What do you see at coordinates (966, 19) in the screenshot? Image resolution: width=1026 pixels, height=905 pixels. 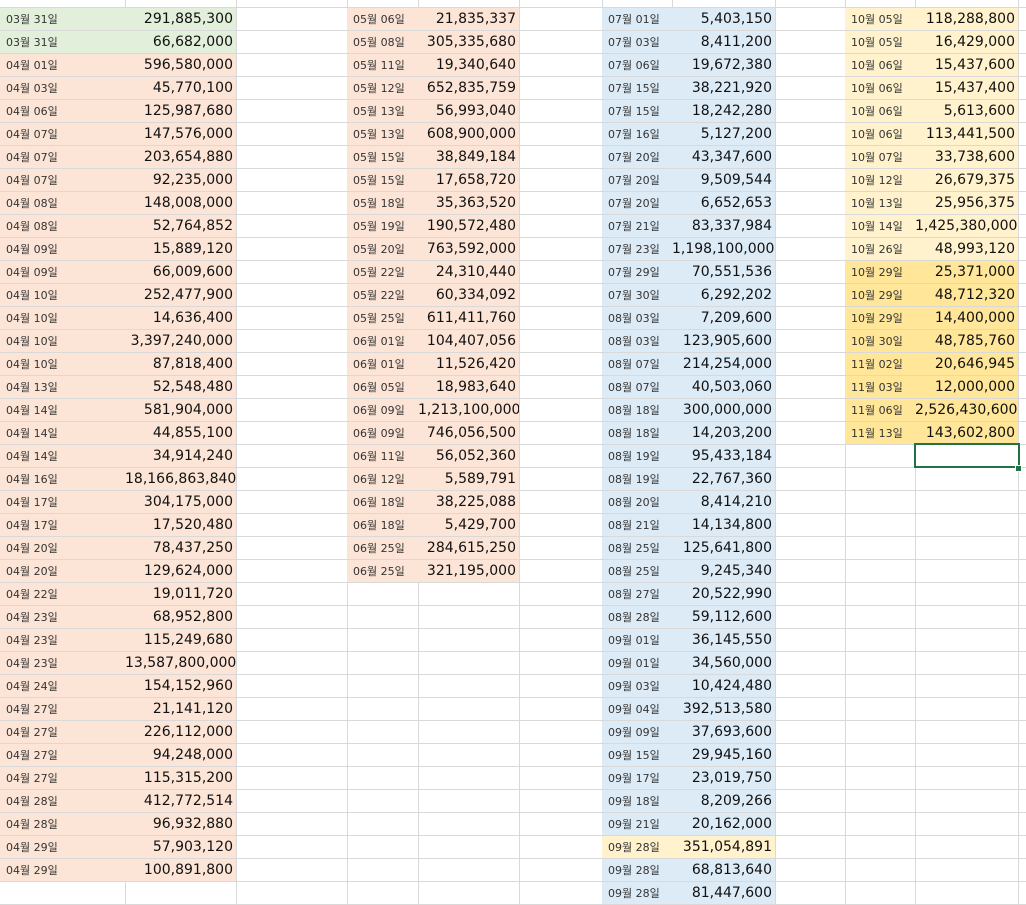 I see `amount-cell: 118,288,800` at bounding box center [966, 19].